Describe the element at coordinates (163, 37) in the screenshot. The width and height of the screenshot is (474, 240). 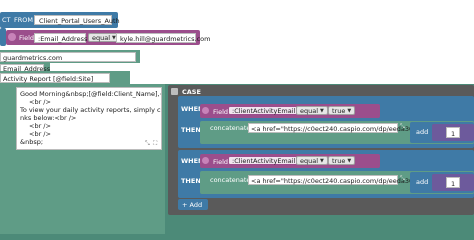
I see `value-input: kyle.hill@guardmetrics.com` at that location.